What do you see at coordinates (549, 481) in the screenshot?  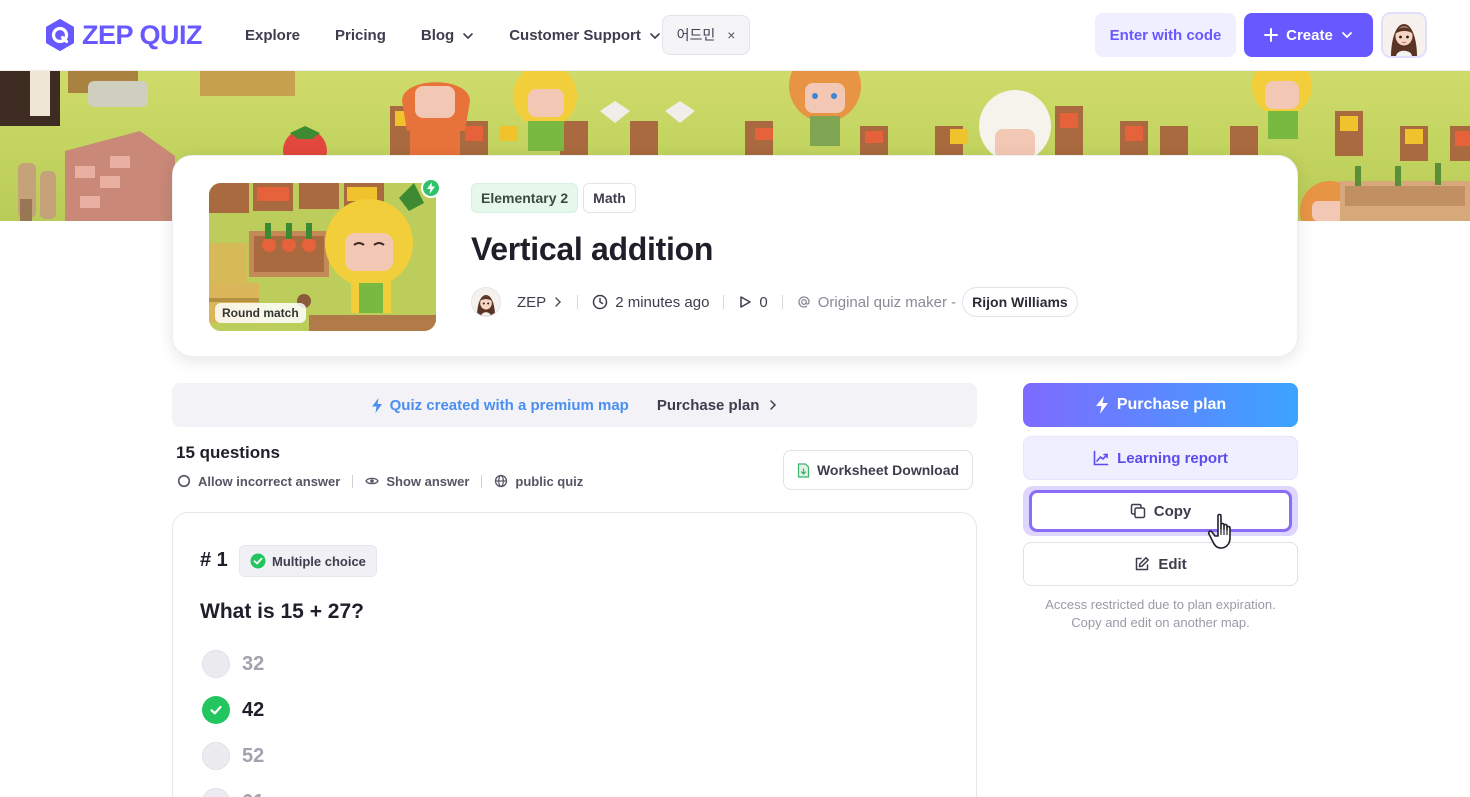 I see `setting-public-quiz-label: public quiz` at bounding box center [549, 481].